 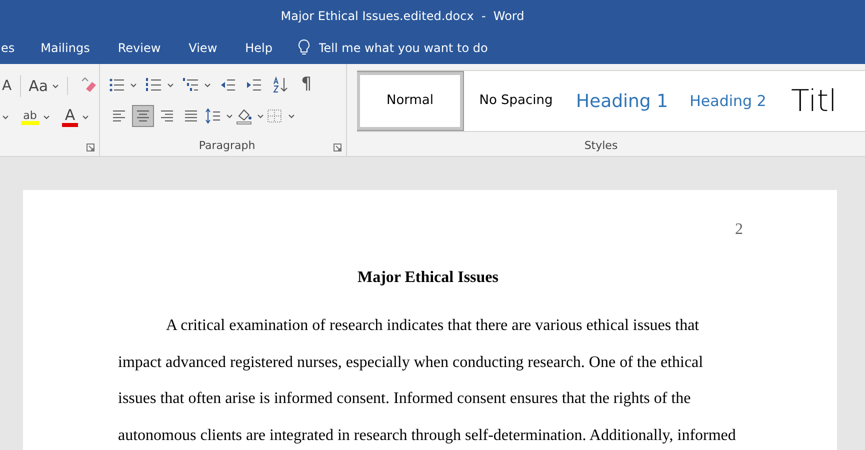 I want to click on style-option: Heading 2, so click(x=728, y=101).